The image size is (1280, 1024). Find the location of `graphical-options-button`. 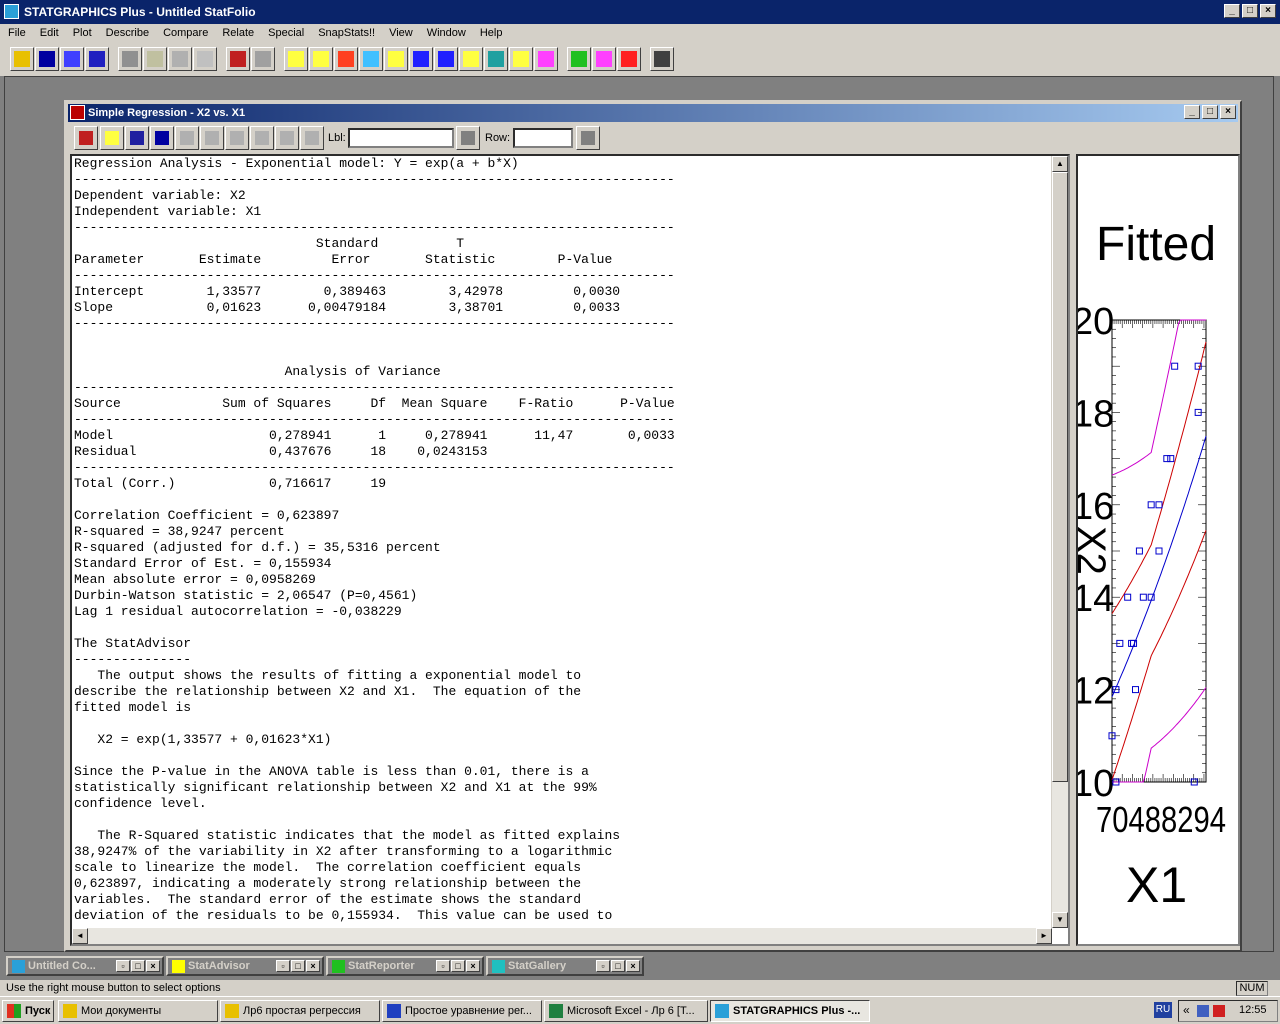

graphical-options-button is located at coordinates (137, 138).